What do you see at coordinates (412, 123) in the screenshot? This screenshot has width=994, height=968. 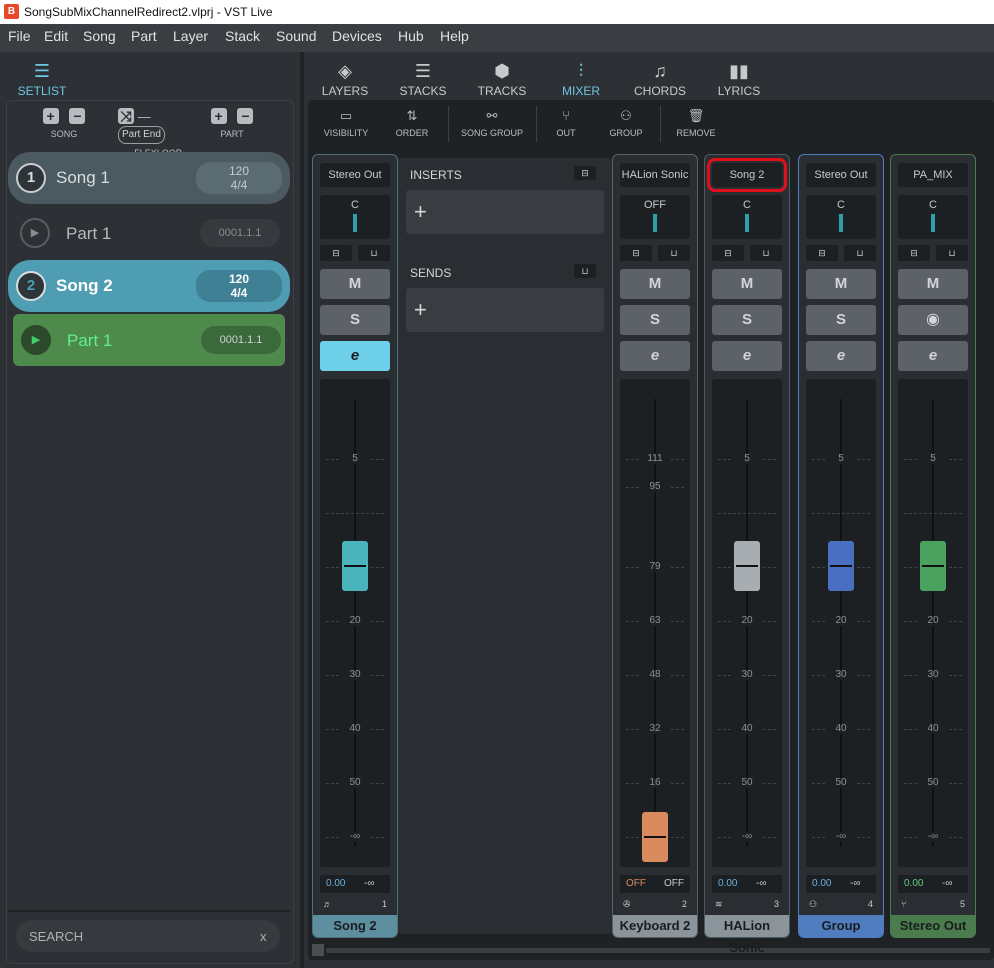 I see `order-button: ⇅ ORDER` at bounding box center [412, 123].